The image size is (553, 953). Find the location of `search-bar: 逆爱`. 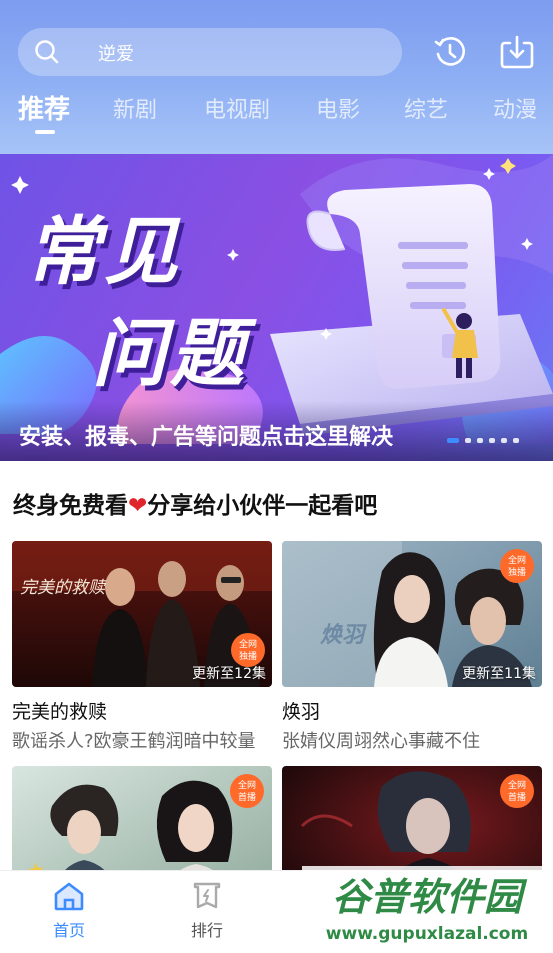

search-bar: 逆爱 is located at coordinates (210, 52).